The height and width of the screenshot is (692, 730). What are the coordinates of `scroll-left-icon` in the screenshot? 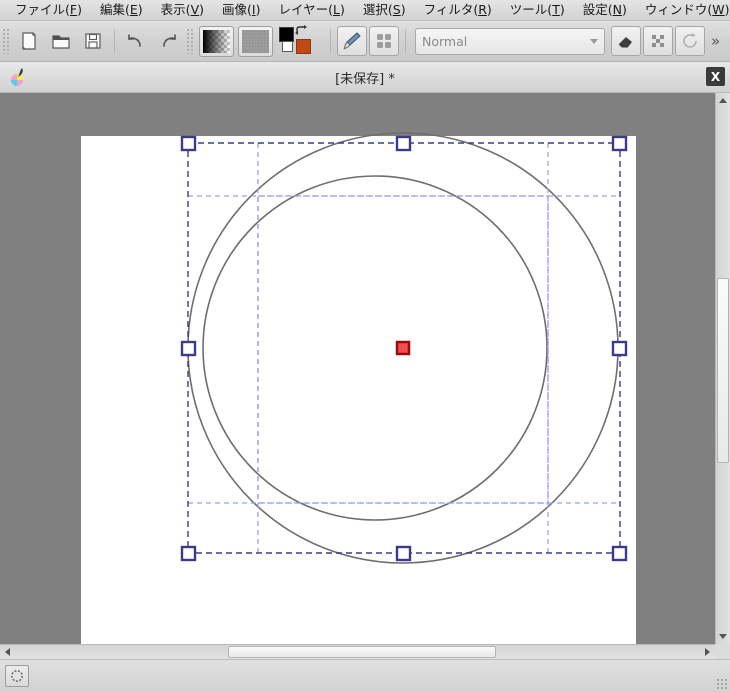 It's located at (8, 652).